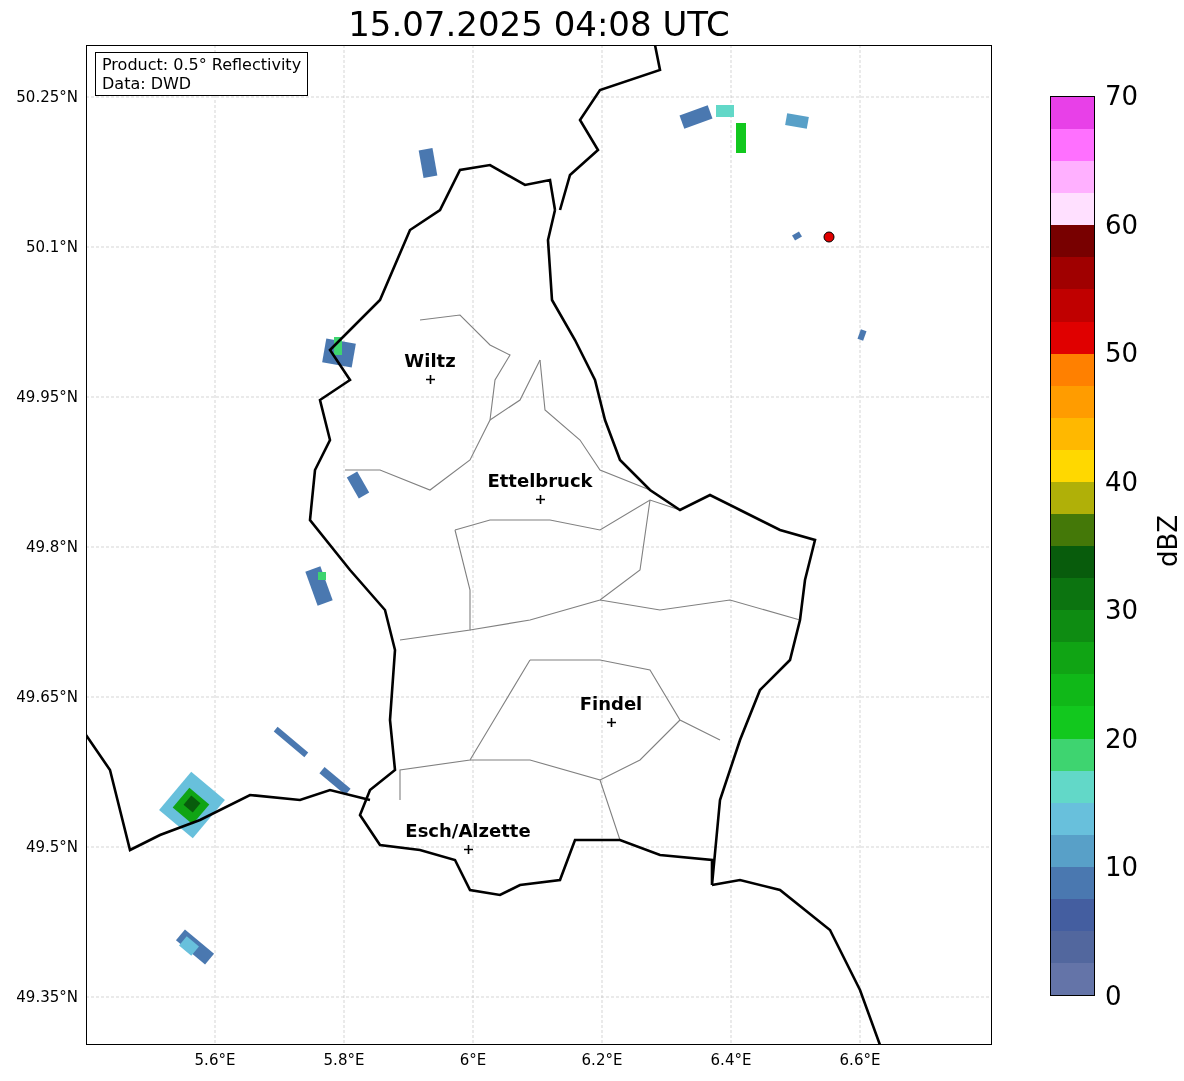 The image size is (1184, 1081). What do you see at coordinates (344, 1060) in the screenshot?
I see `longitude-label: 5.8°E` at bounding box center [344, 1060].